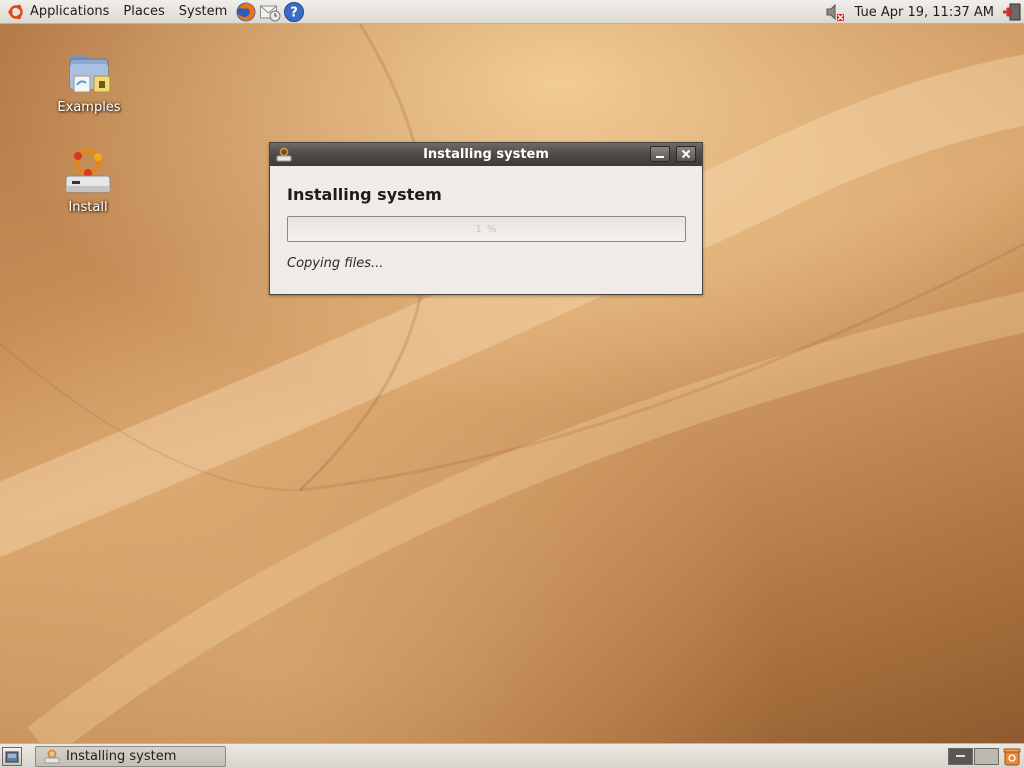 This screenshot has height=768, width=1024. I want to click on close-icon, so click(686, 154).